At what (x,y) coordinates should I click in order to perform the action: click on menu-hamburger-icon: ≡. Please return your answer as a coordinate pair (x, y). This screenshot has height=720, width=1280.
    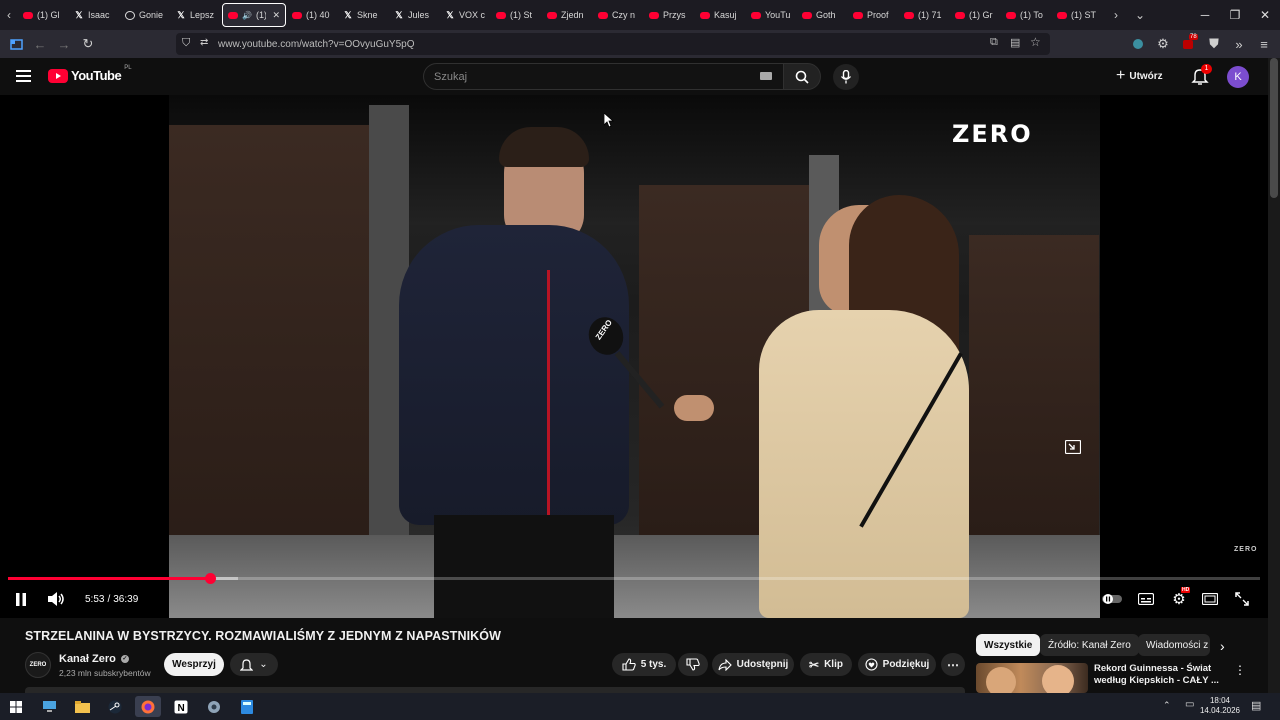
    Looking at the image, I should click on (1264, 44).